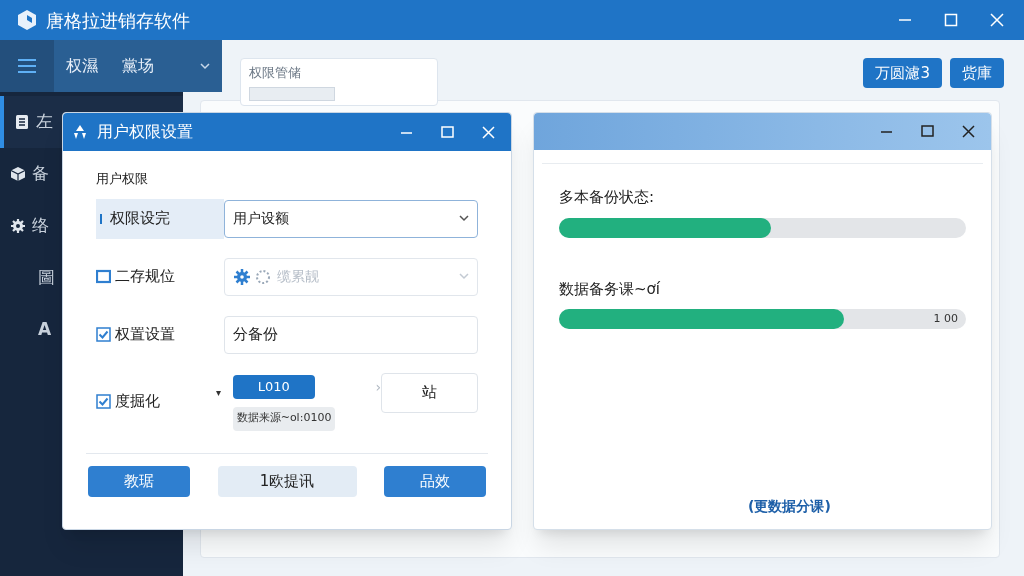  Describe the element at coordinates (145, 277) in the screenshot. I see `checkbox-label: 二存规位` at that location.